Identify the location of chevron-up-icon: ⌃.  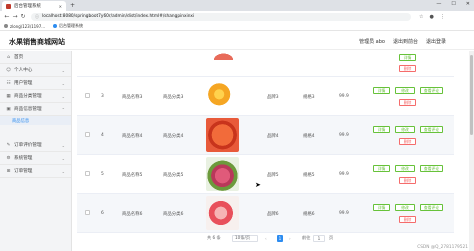
(63, 109).